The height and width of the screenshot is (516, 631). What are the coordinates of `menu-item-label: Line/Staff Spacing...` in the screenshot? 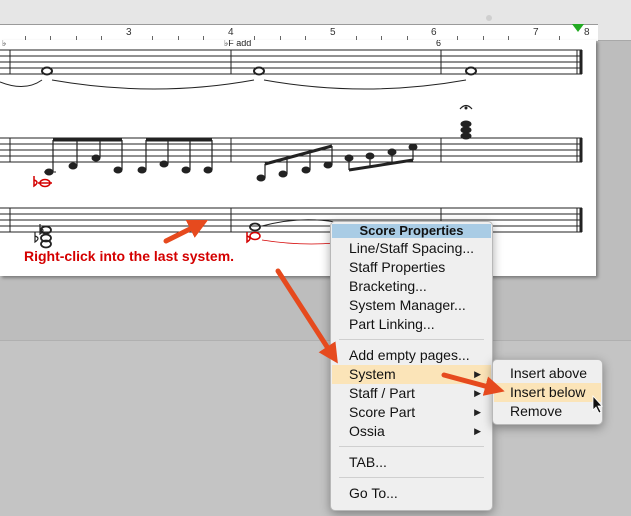 It's located at (412, 248).